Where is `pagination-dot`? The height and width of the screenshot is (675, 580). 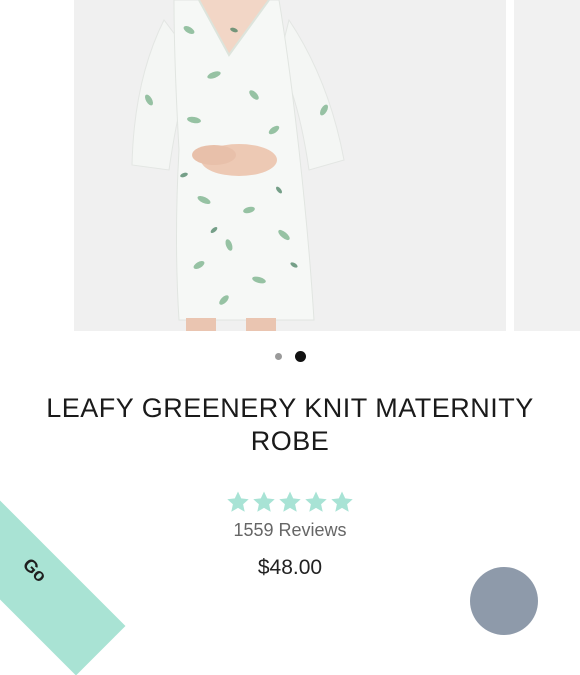 pagination-dot is located at coordinates (278, 356).